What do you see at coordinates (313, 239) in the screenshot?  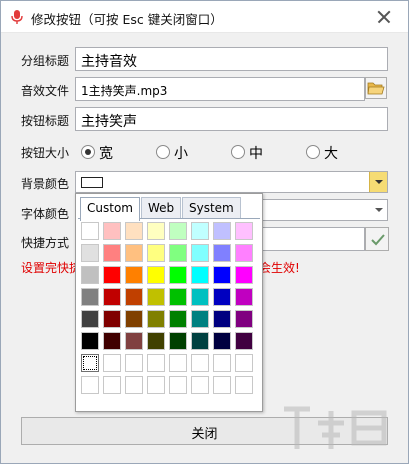 I see `shortcut-input` at bounding box center [313, 239].